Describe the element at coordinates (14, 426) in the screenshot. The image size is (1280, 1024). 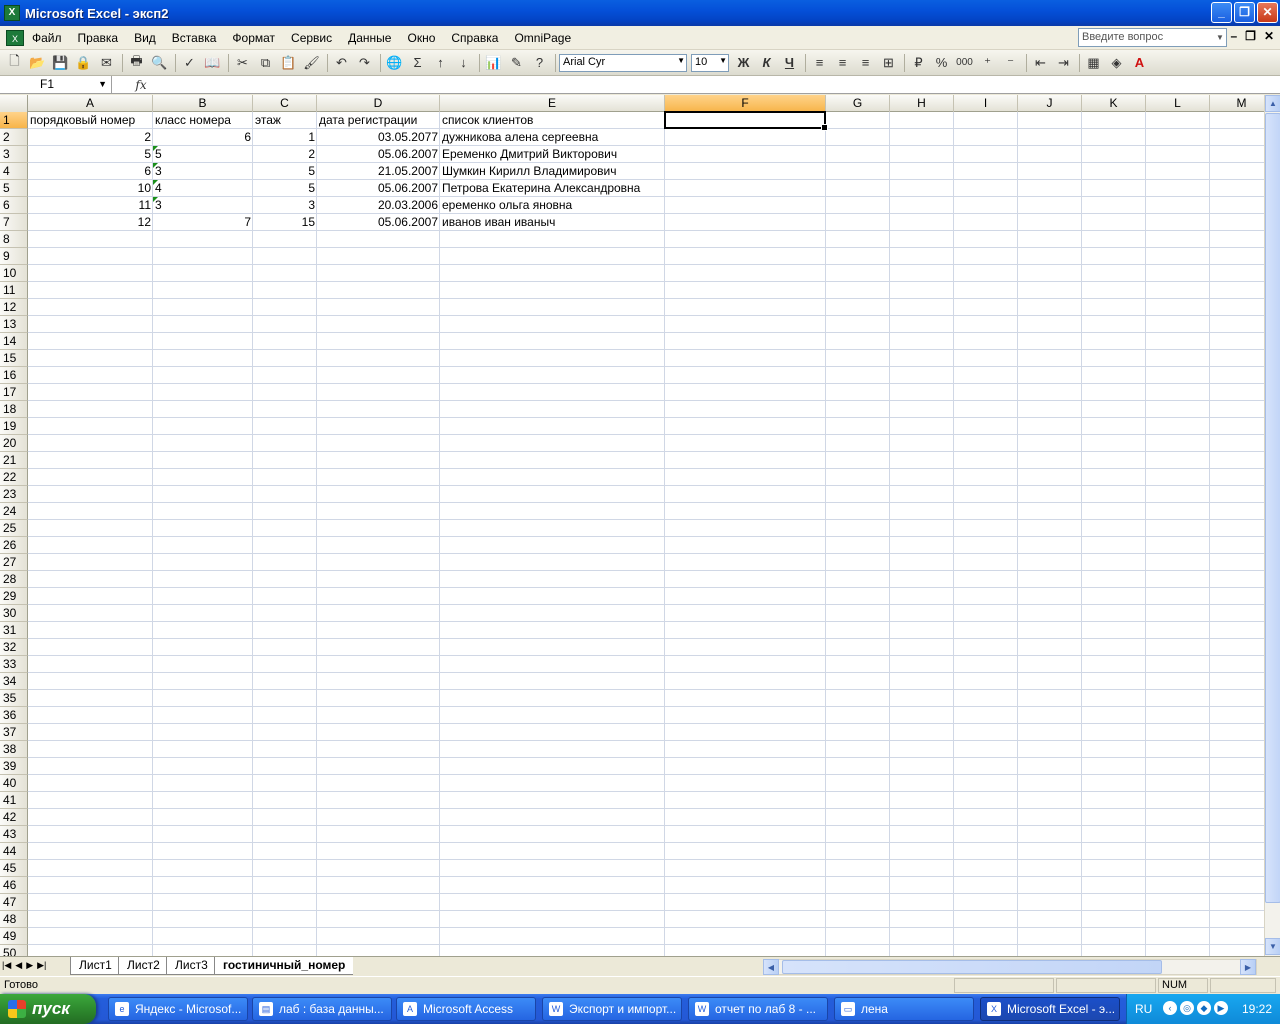
I see `row-header: 19` at that location.